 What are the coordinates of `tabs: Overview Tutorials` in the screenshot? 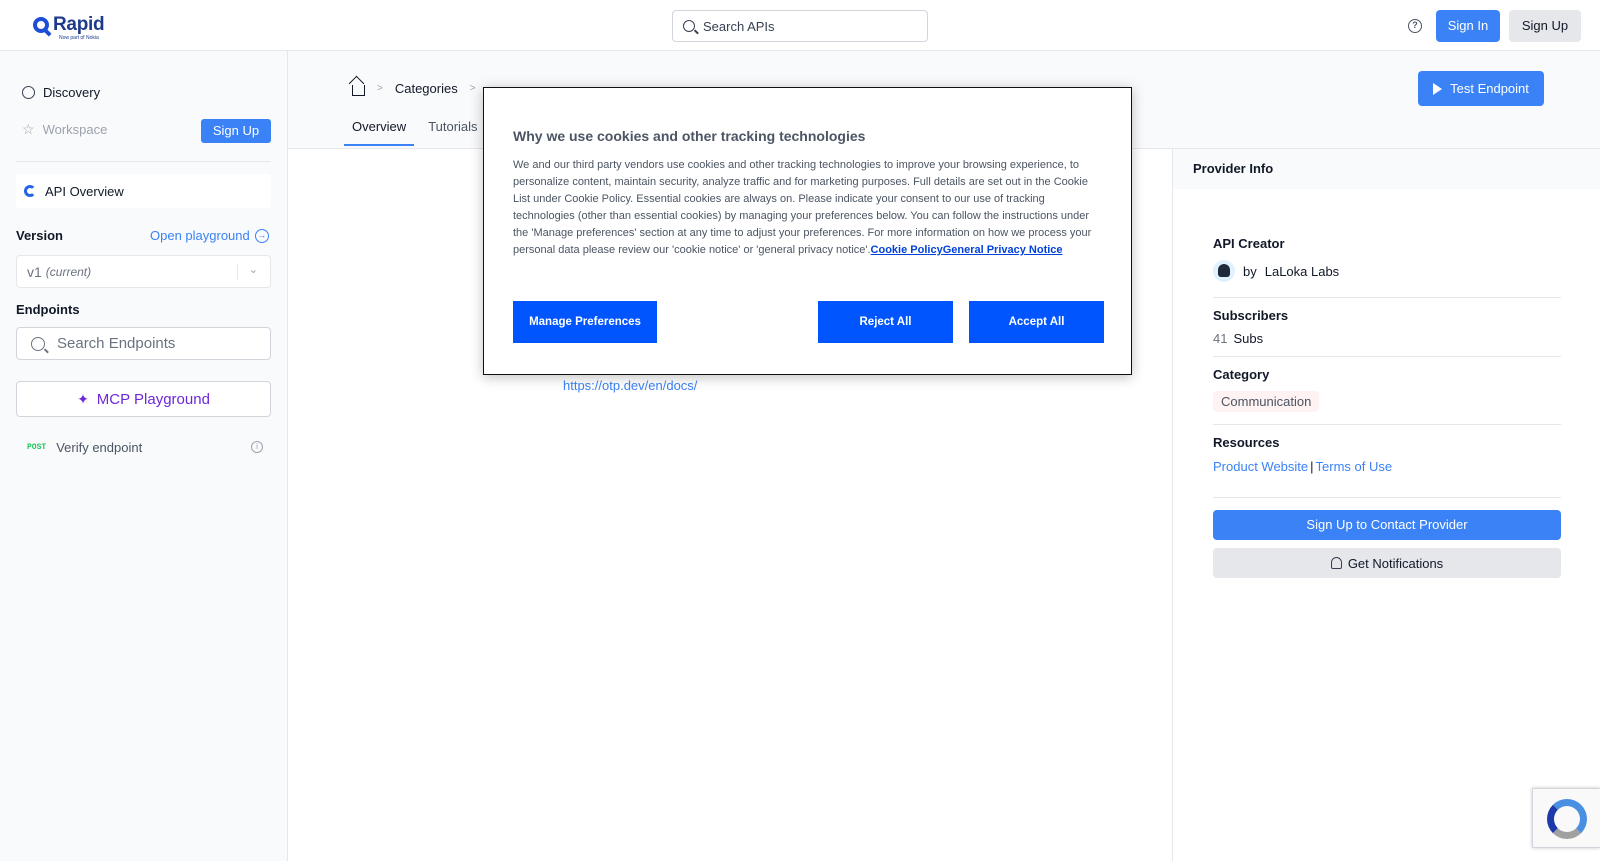 It's located at (418, 129).